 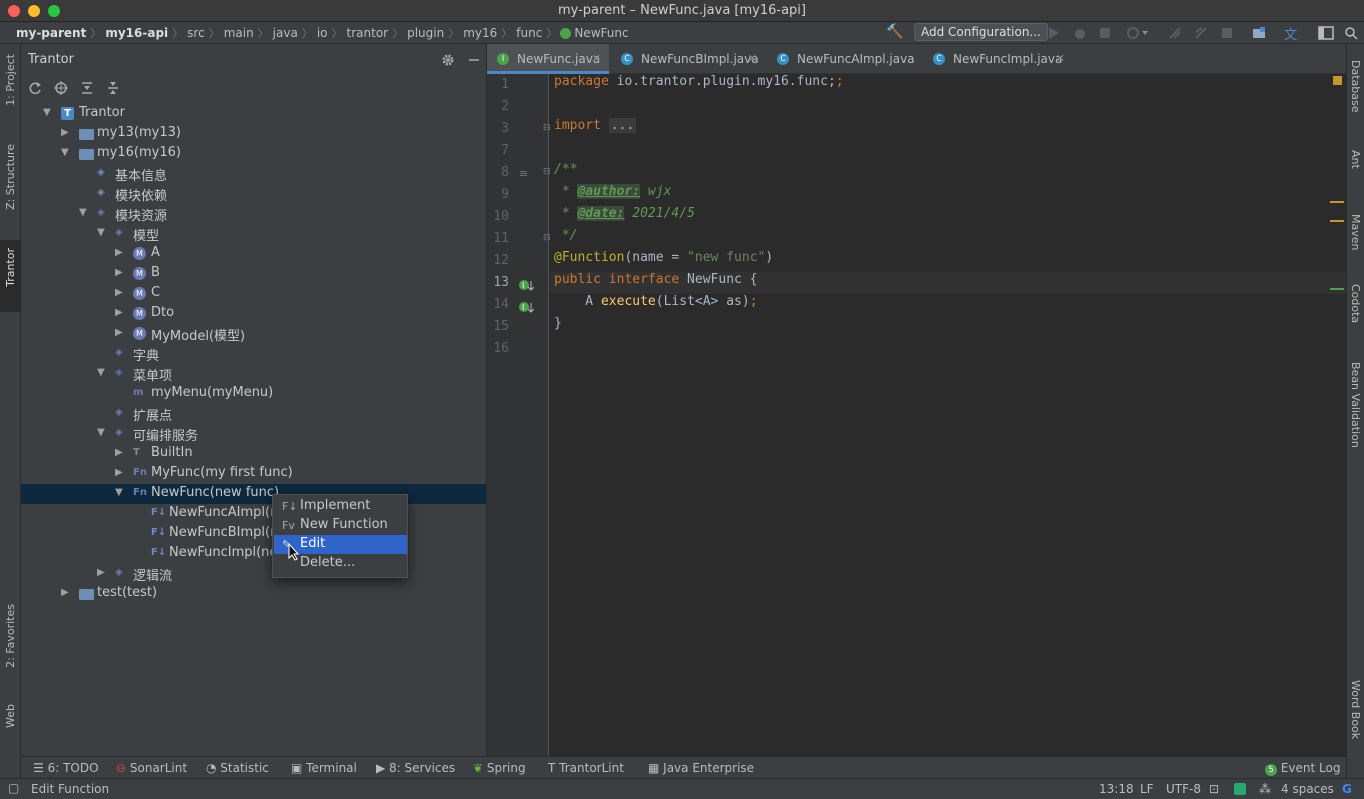 I want to click on breadcrumb-item: my16, so click(x=480, y=33).